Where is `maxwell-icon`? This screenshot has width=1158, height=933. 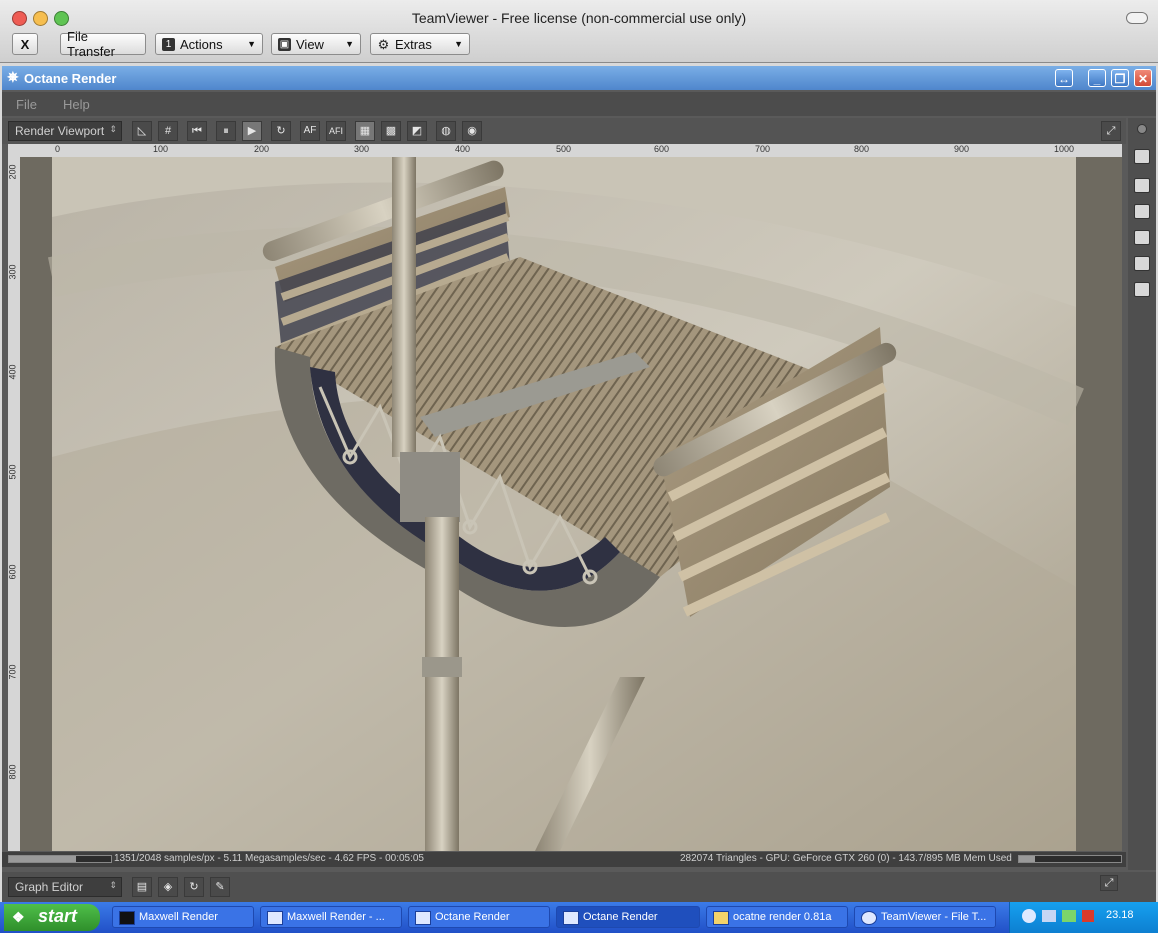
maxwell-icon is located at coordinates (275, 918).